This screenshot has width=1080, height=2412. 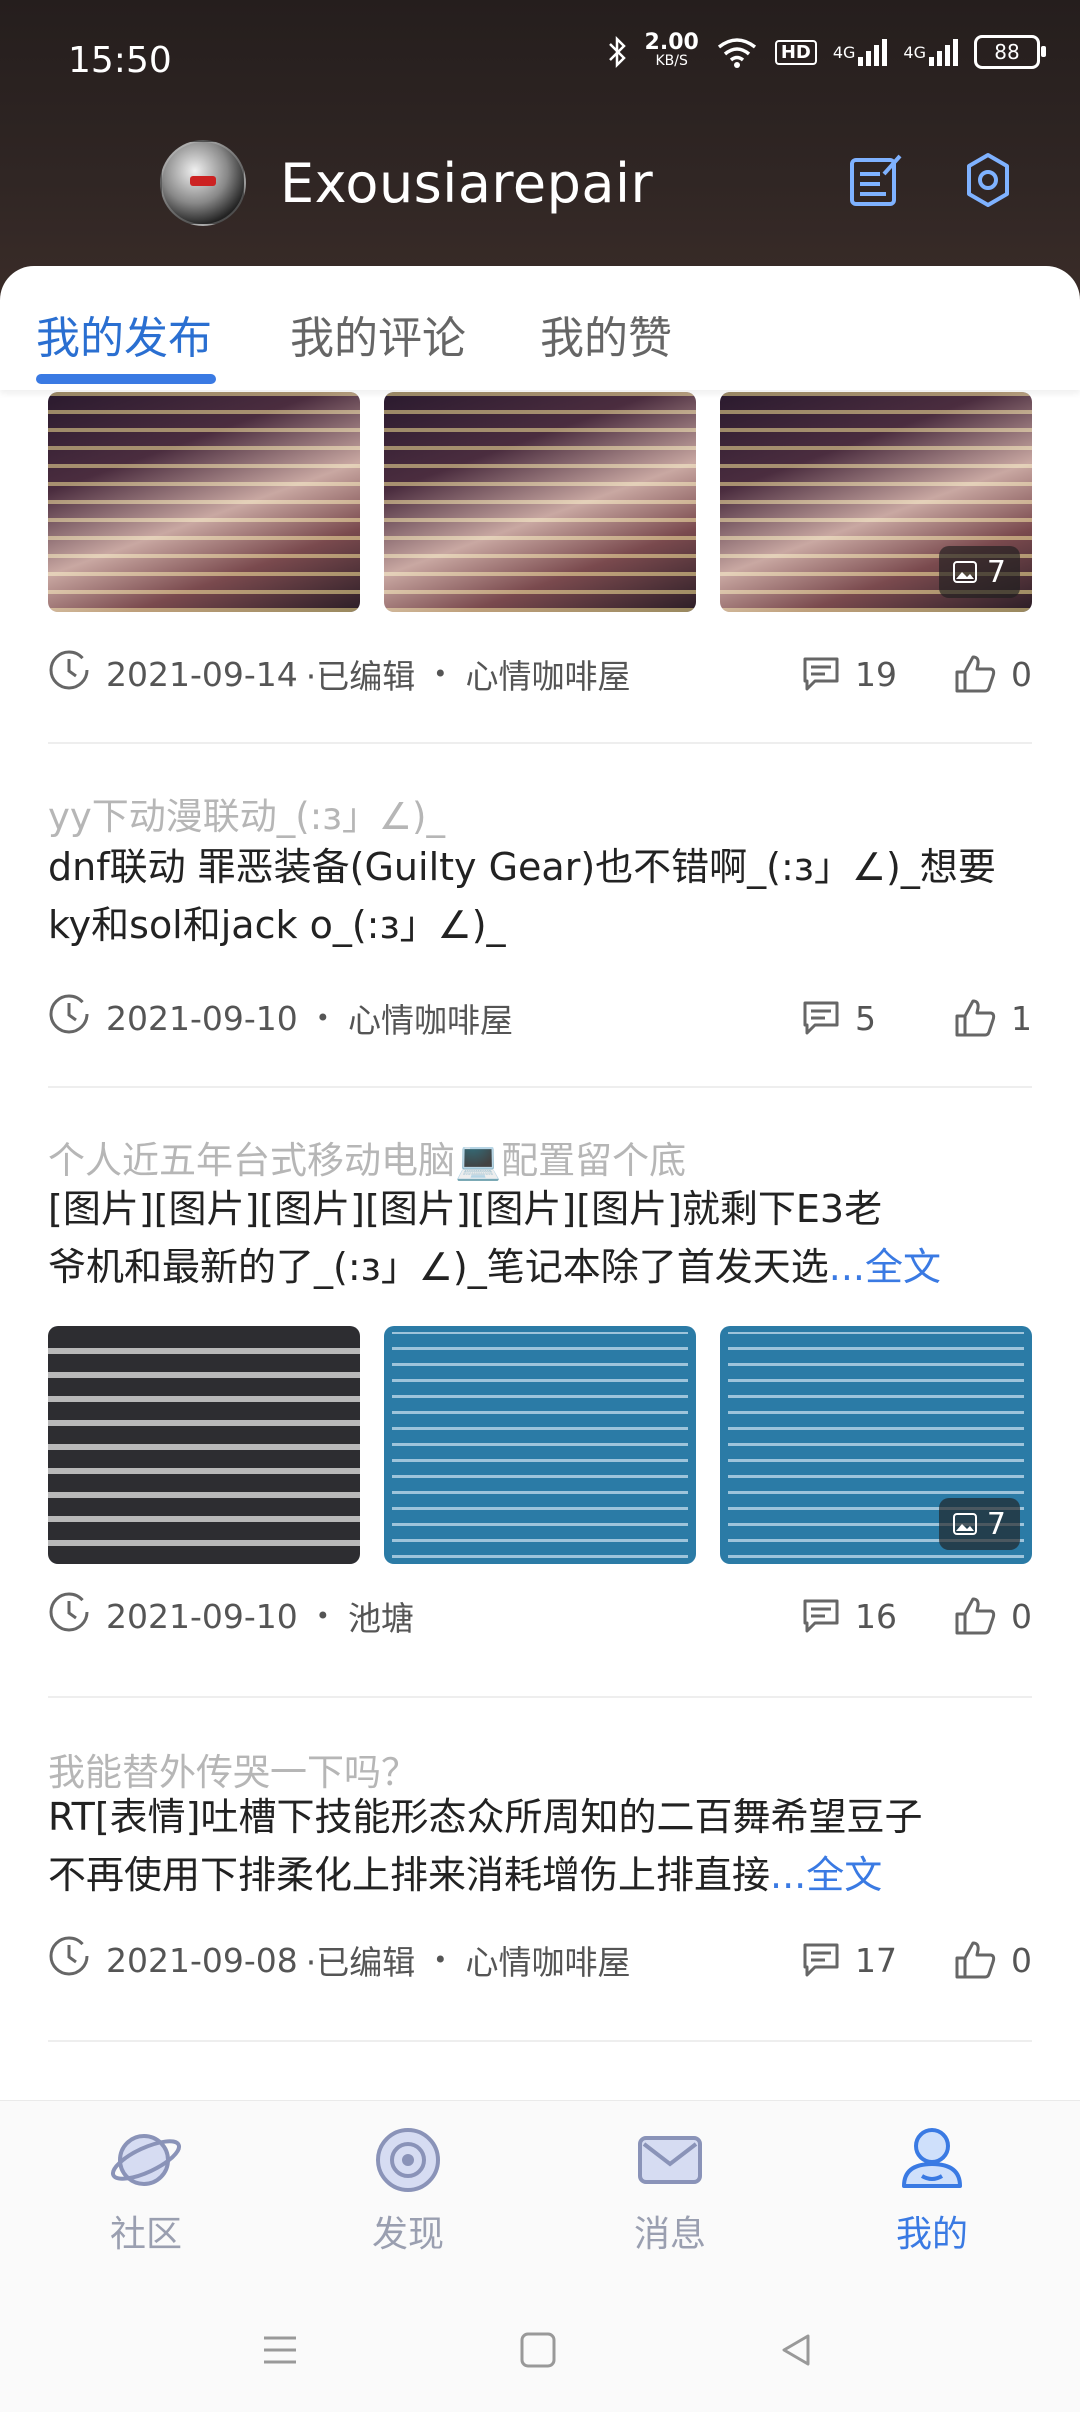 What do you see at coordinates (540, 1018) in the screenshot?
I see `post-meta: 2021-09-10 • 心情咖啡屋 5 1` at bounding box center [540, 1018].